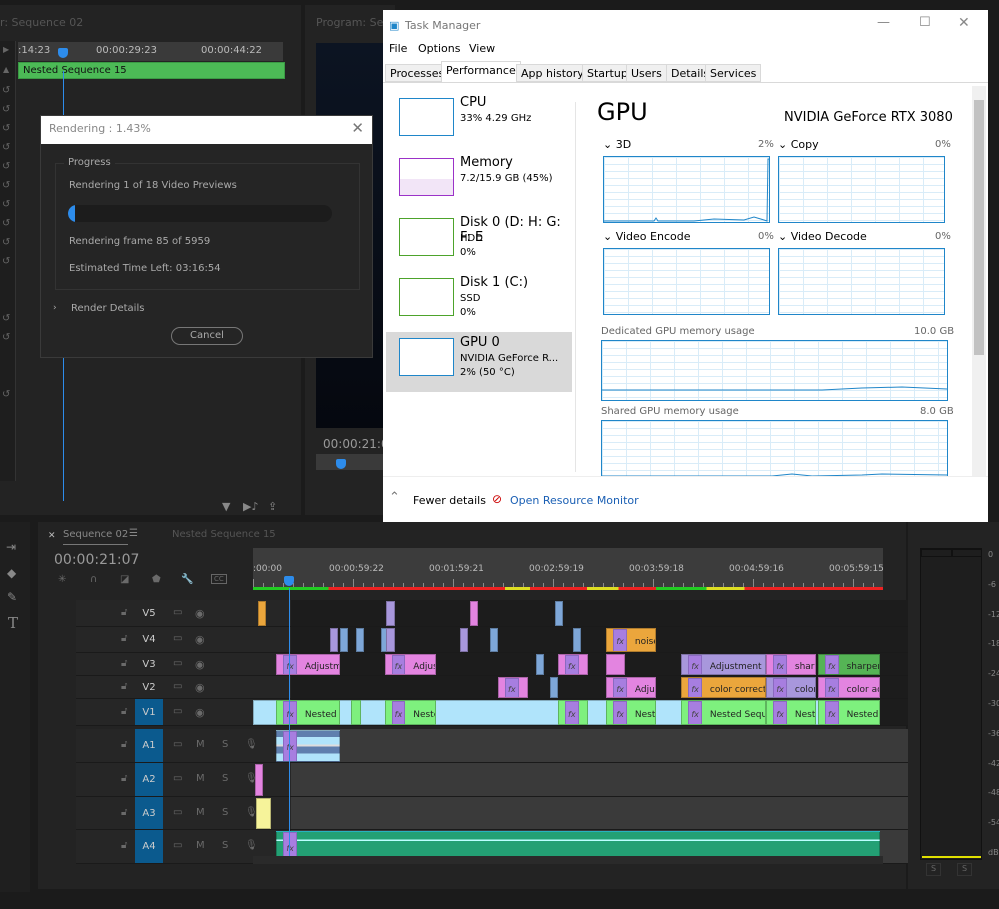 The width and height of the screenshot is (999, 909). What do you see at coordinates (410, 664) in the screenshot?
I see `clip-v3: fx Adjust` at bounding box center [410, 664].